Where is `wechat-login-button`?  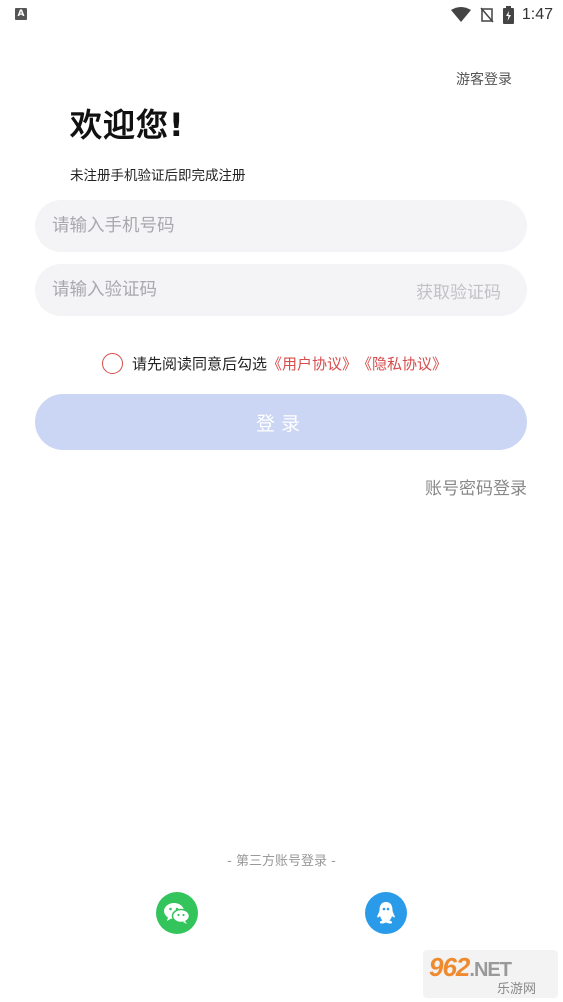 wechat-login-button is located at coordinates (177, 913).